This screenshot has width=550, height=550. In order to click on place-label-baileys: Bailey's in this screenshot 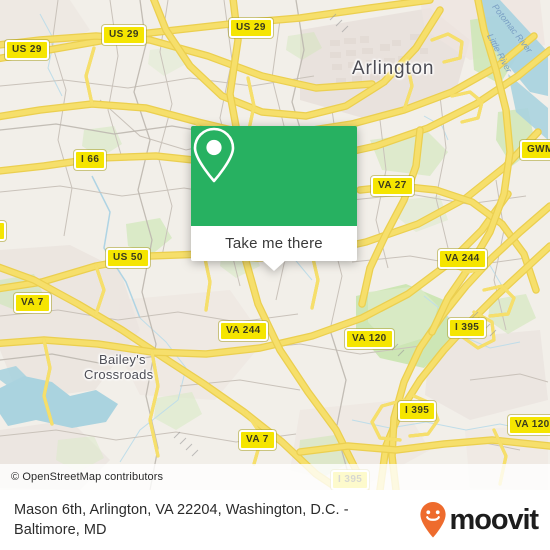, I will do `click(122, 359)`.